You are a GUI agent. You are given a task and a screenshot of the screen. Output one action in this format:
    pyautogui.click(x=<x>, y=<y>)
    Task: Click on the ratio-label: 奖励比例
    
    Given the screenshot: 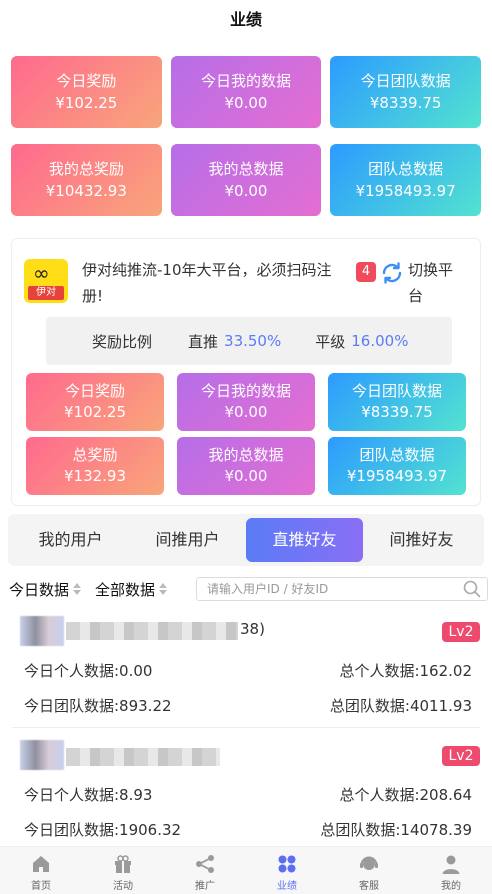 What is the action you would take?
    pyautogui.click(x=122, y=341)
    